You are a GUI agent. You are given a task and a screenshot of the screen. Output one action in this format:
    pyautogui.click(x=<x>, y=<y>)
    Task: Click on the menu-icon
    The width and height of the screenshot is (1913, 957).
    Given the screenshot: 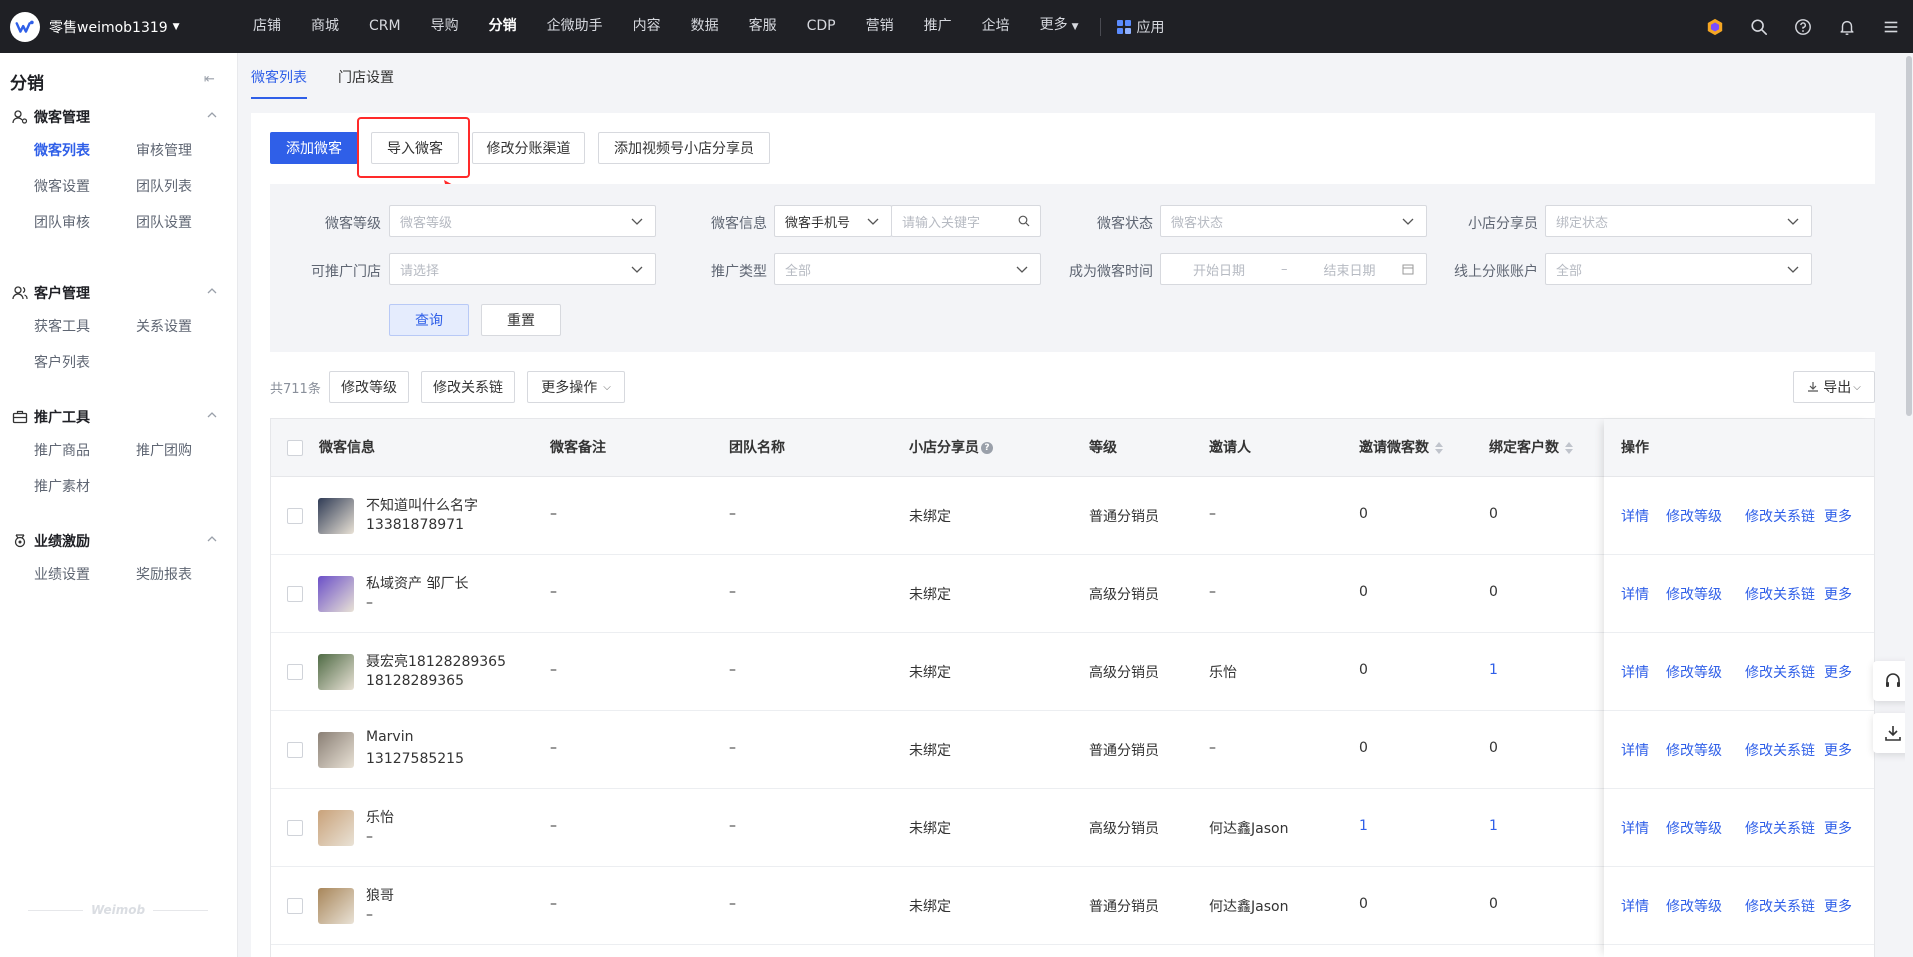 What is the action you would take?
    pyautogui.click(x=1891, y=26)
    